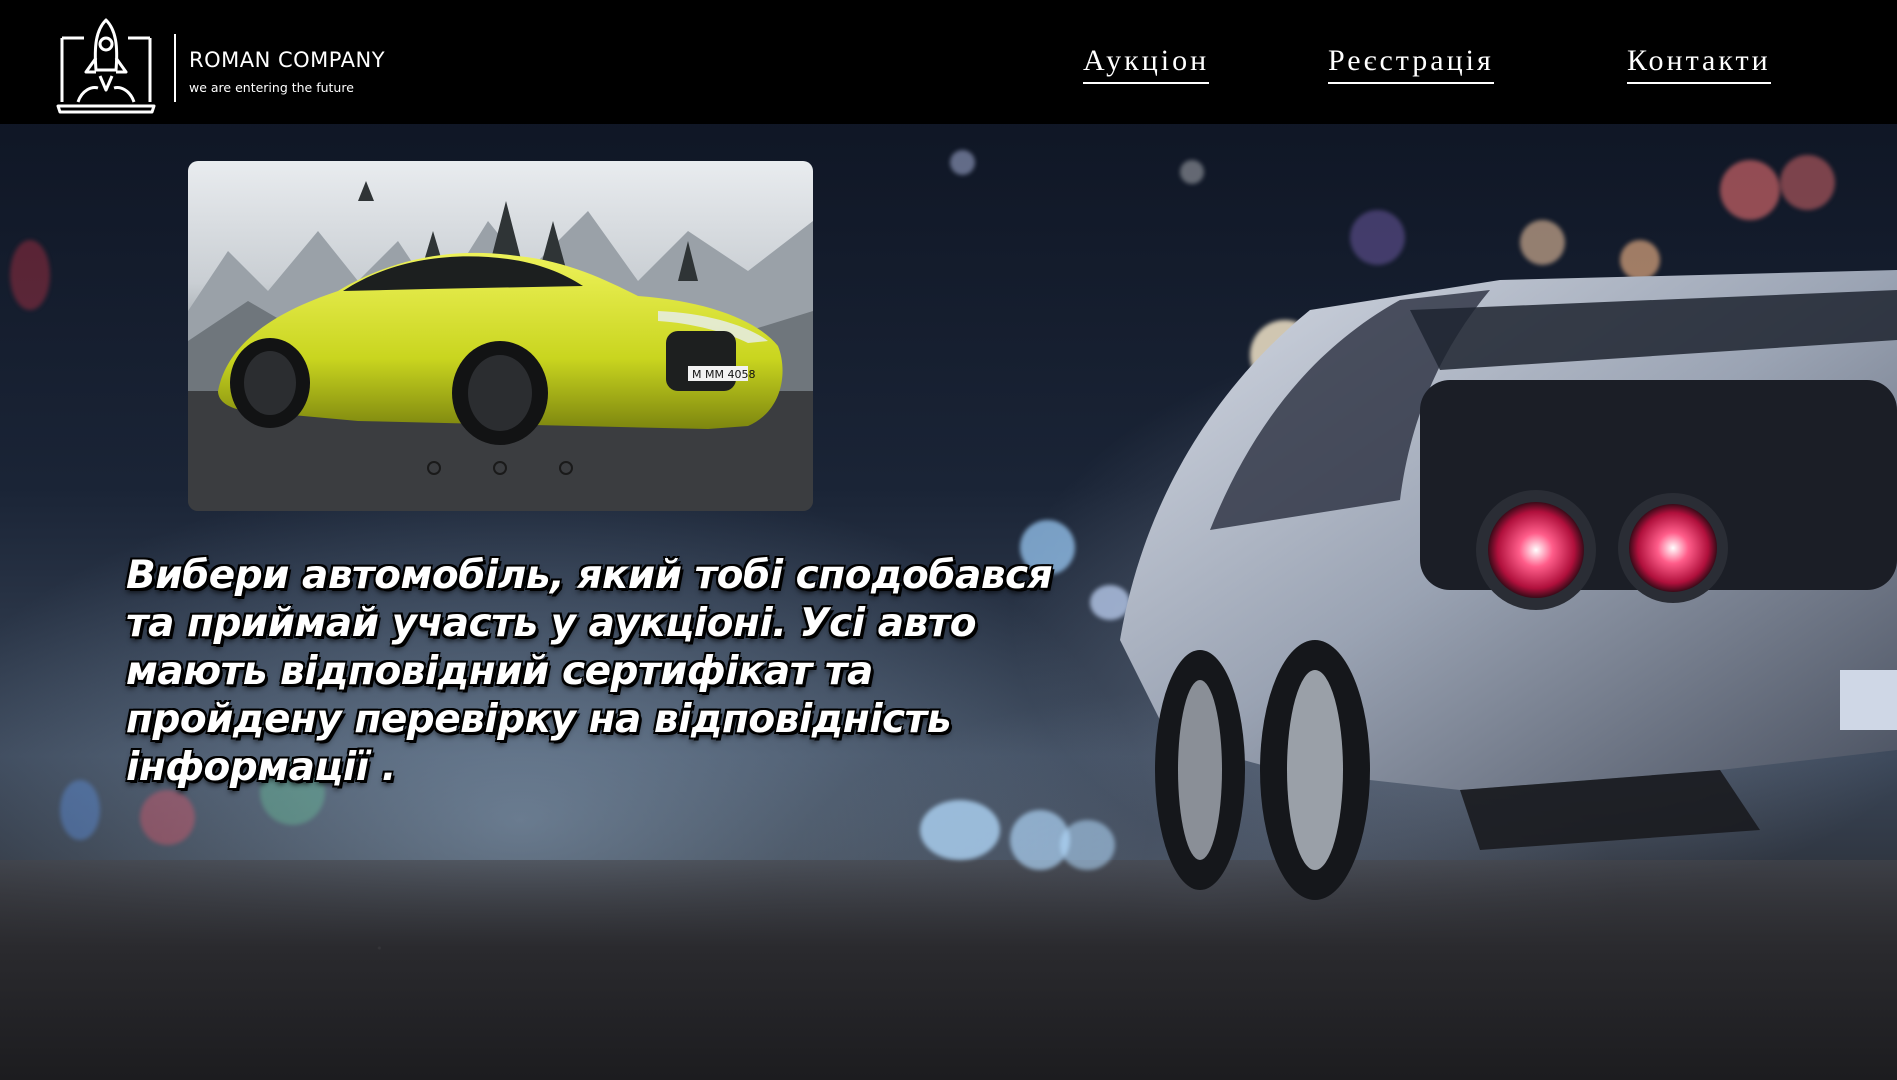 This screenshot has height=1080, width=1897. Describe the element at coordinates (1411, 64) in the screenshot. I see `nav-link-registration: Реєстрація` at that location.